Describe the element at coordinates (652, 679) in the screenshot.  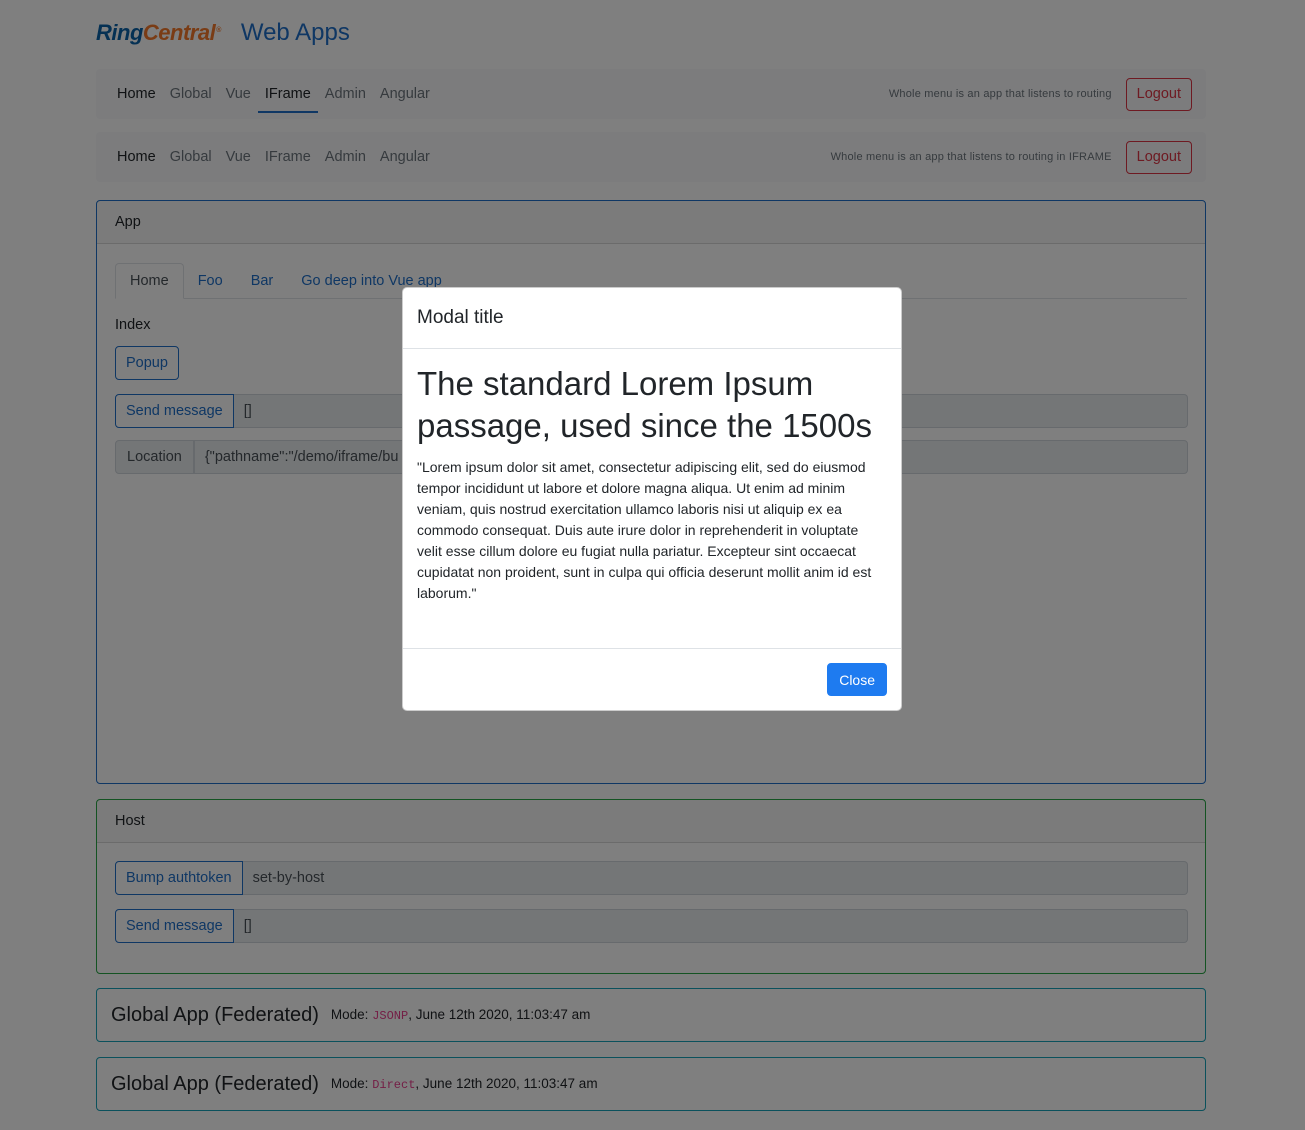
I see `modal-footer: Close` at that location.